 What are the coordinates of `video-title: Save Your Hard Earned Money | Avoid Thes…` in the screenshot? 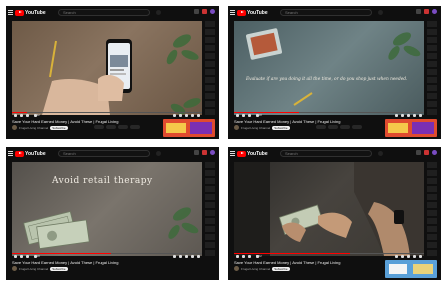 It's located at (65, 121).